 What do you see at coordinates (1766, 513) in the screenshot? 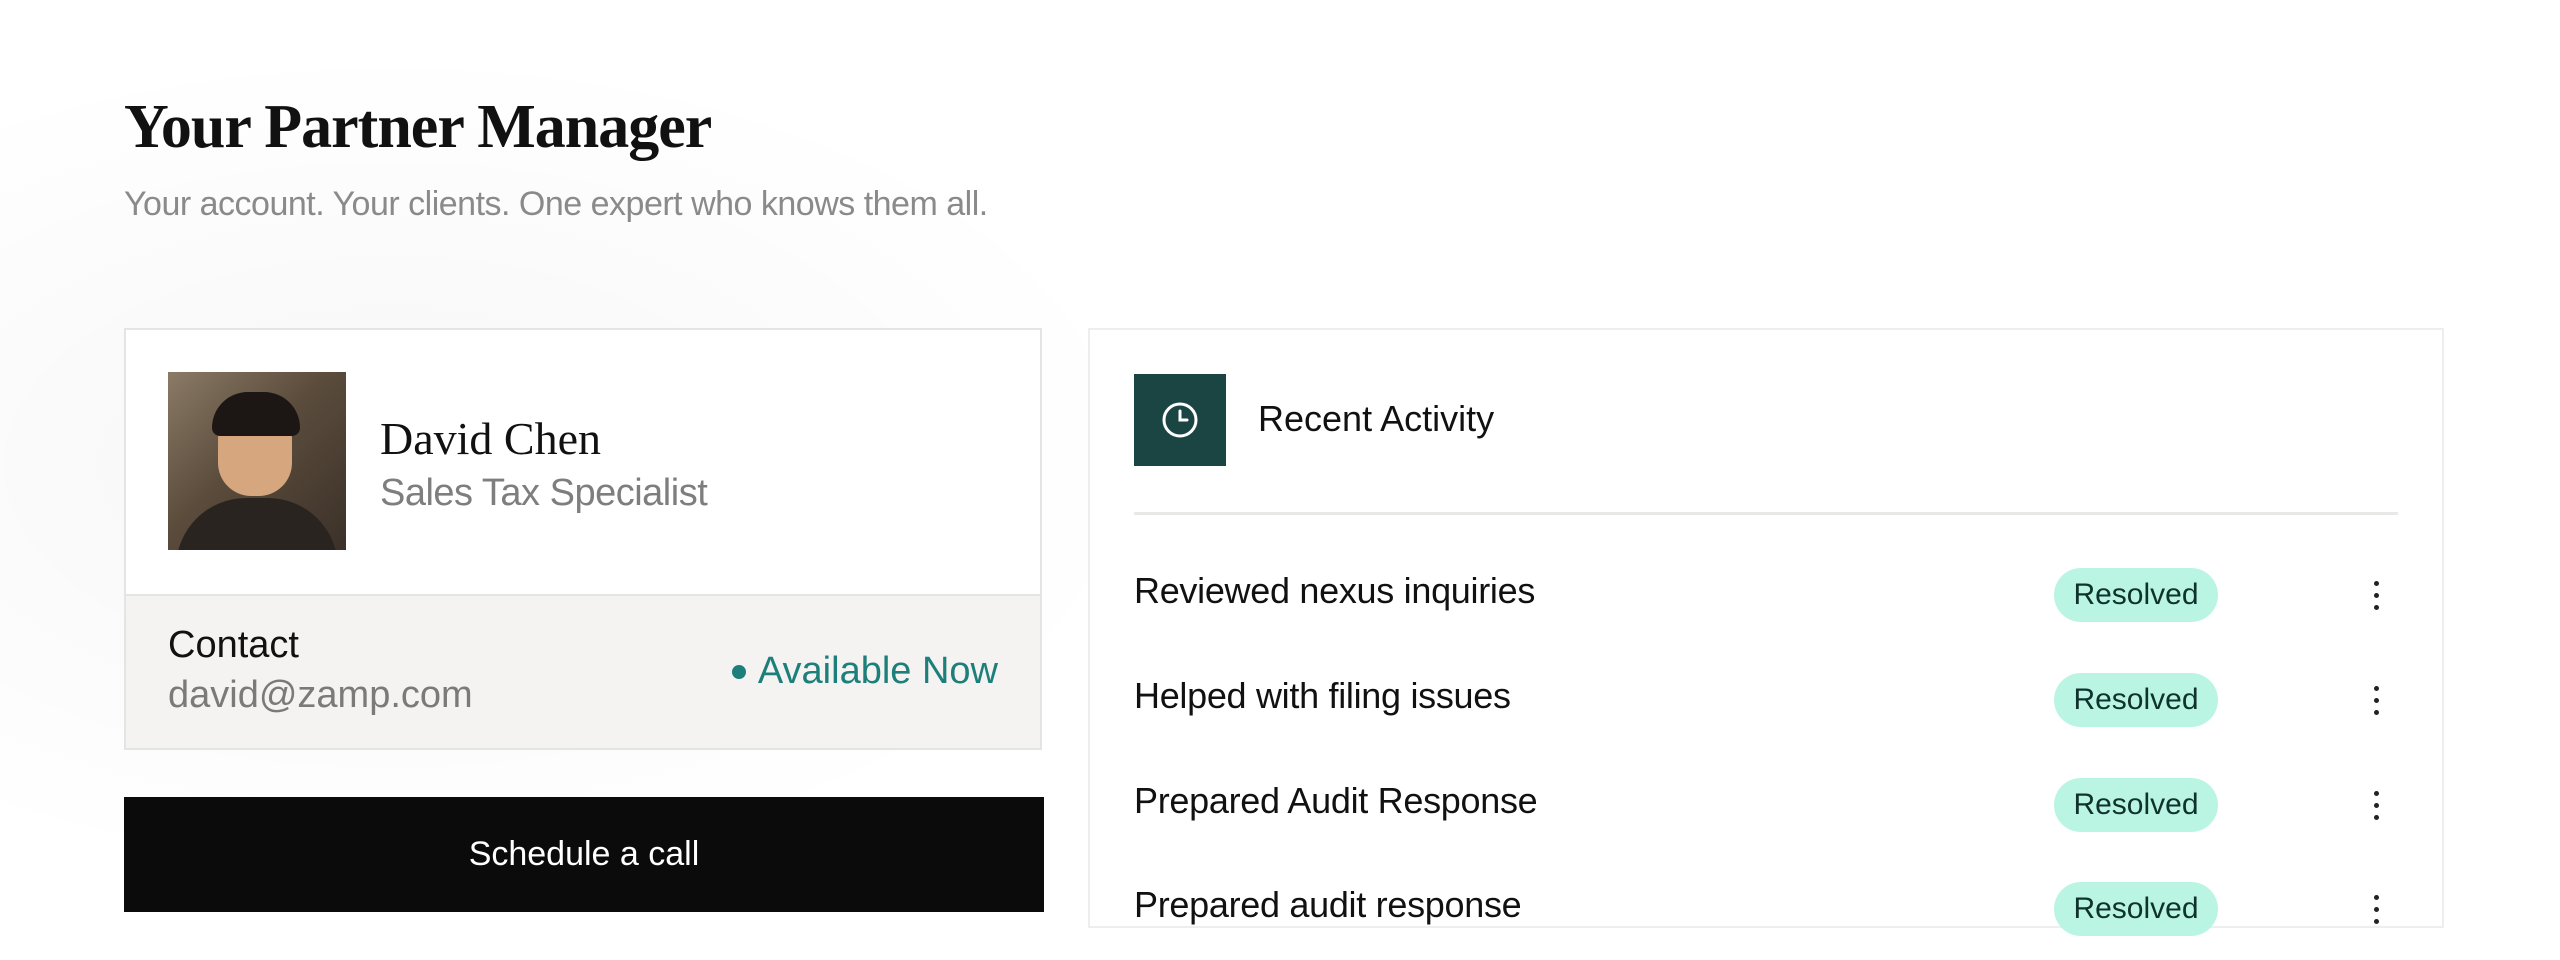
I see `divider` at bounding box center [1766, 513].